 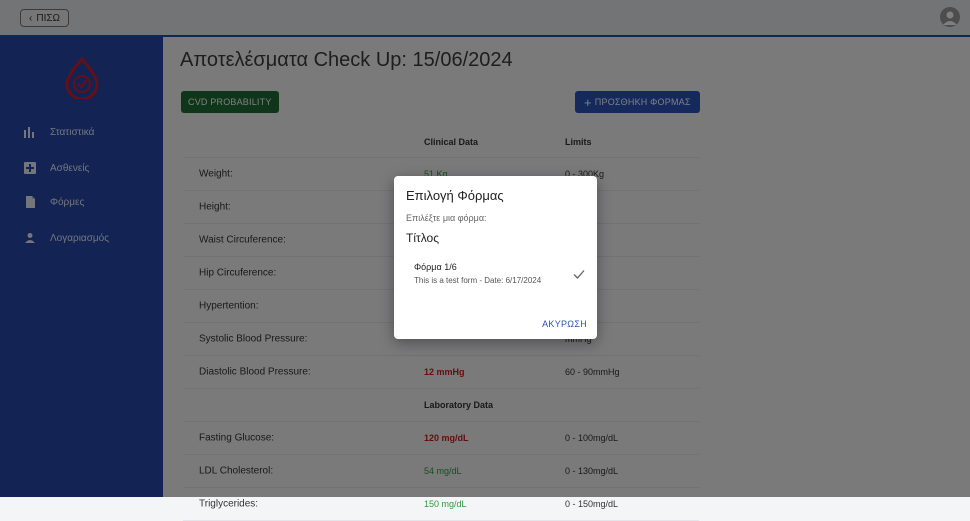 What do you see at coordinates (229, 504) in the screenshot?
I see `row-name: Triglycerides:` at bounding box center [229, 504].